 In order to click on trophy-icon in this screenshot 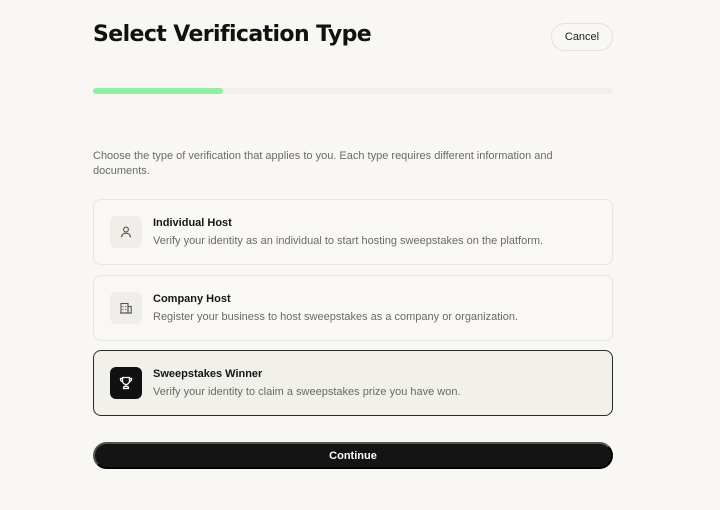, I will do `click(126, 383)`.